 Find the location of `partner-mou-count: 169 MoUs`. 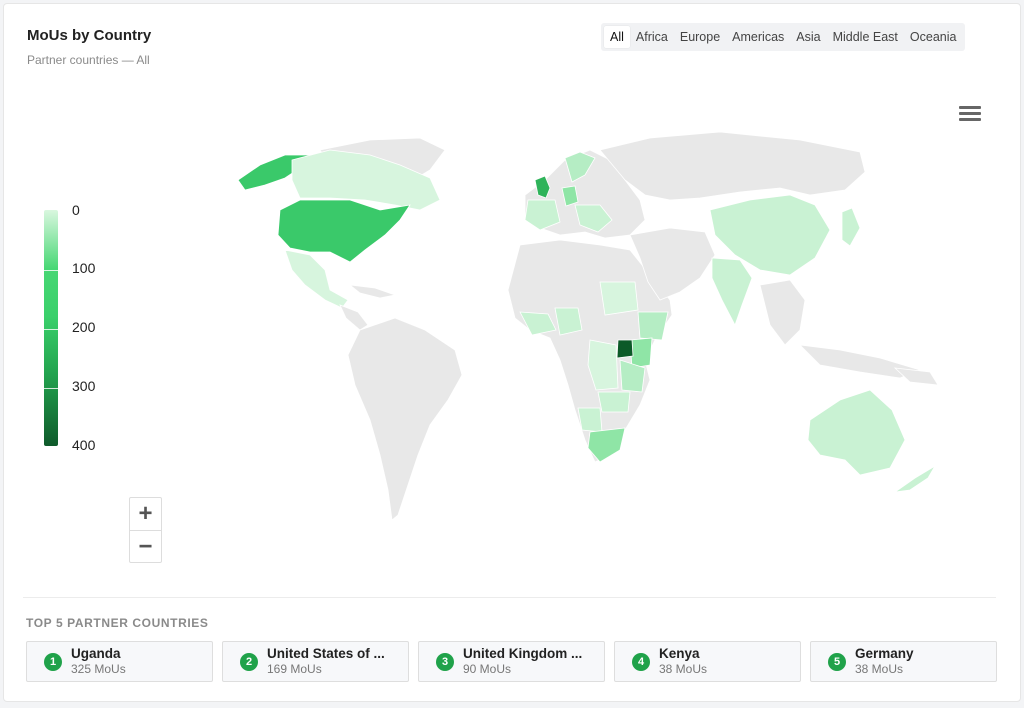

partner-mou-count: 169 MoUs is located at coordinates (294, 669).